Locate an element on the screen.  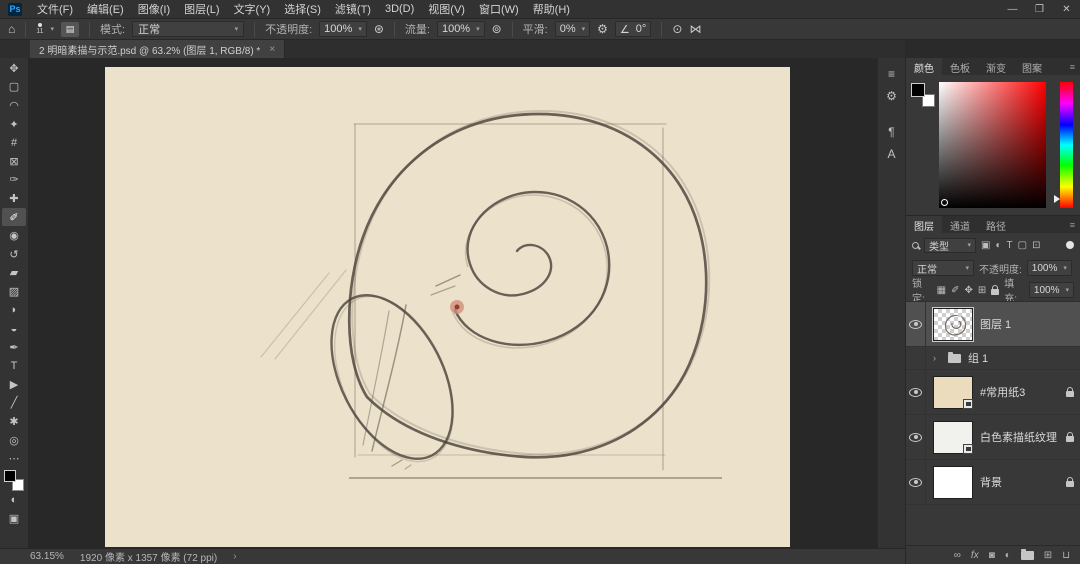
paragraph-panel-icon: ¶ is located at coordinates (892, 132).